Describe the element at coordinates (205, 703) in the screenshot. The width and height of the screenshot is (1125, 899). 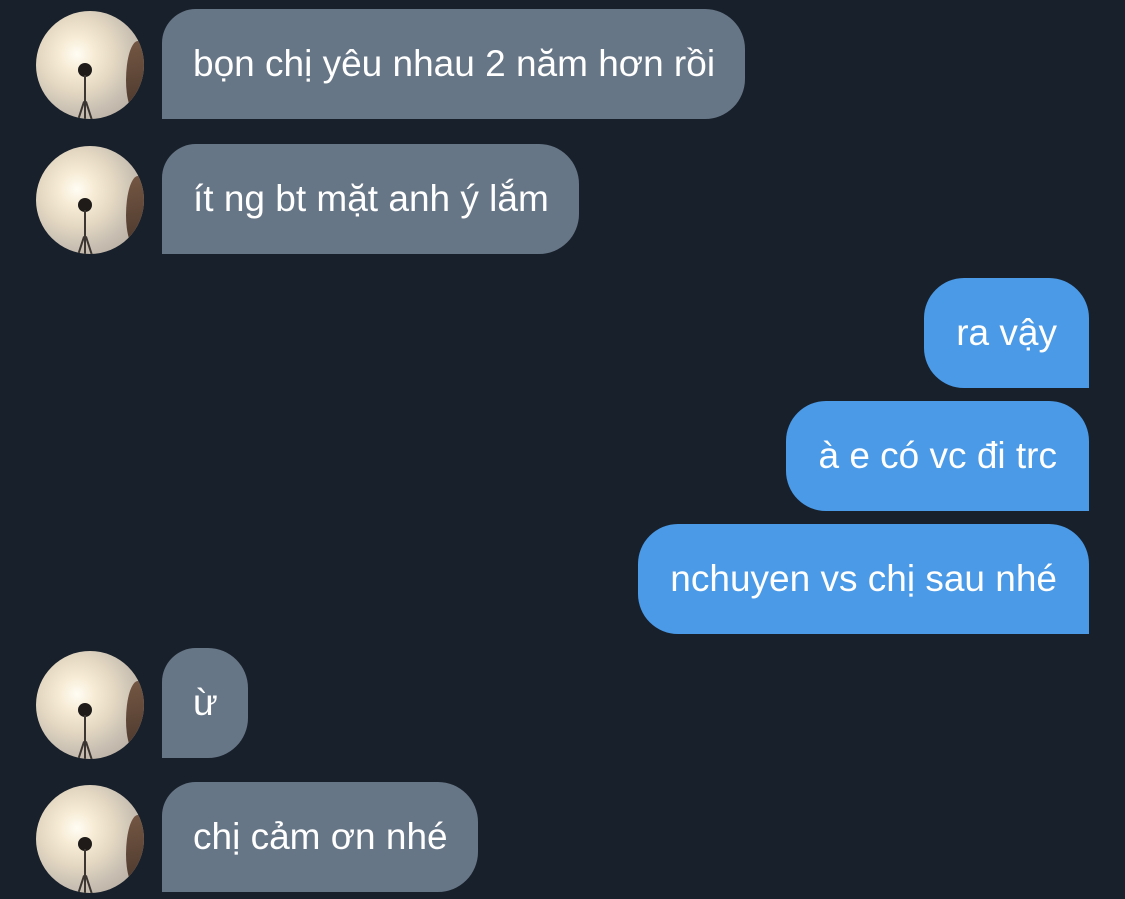
I see `received-message-bubble: ừ` at that location.